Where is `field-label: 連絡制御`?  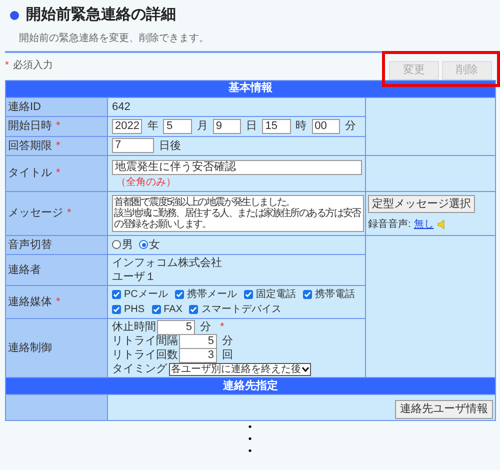
field-label: 連絡制御 is located at coordinates (30, 348).